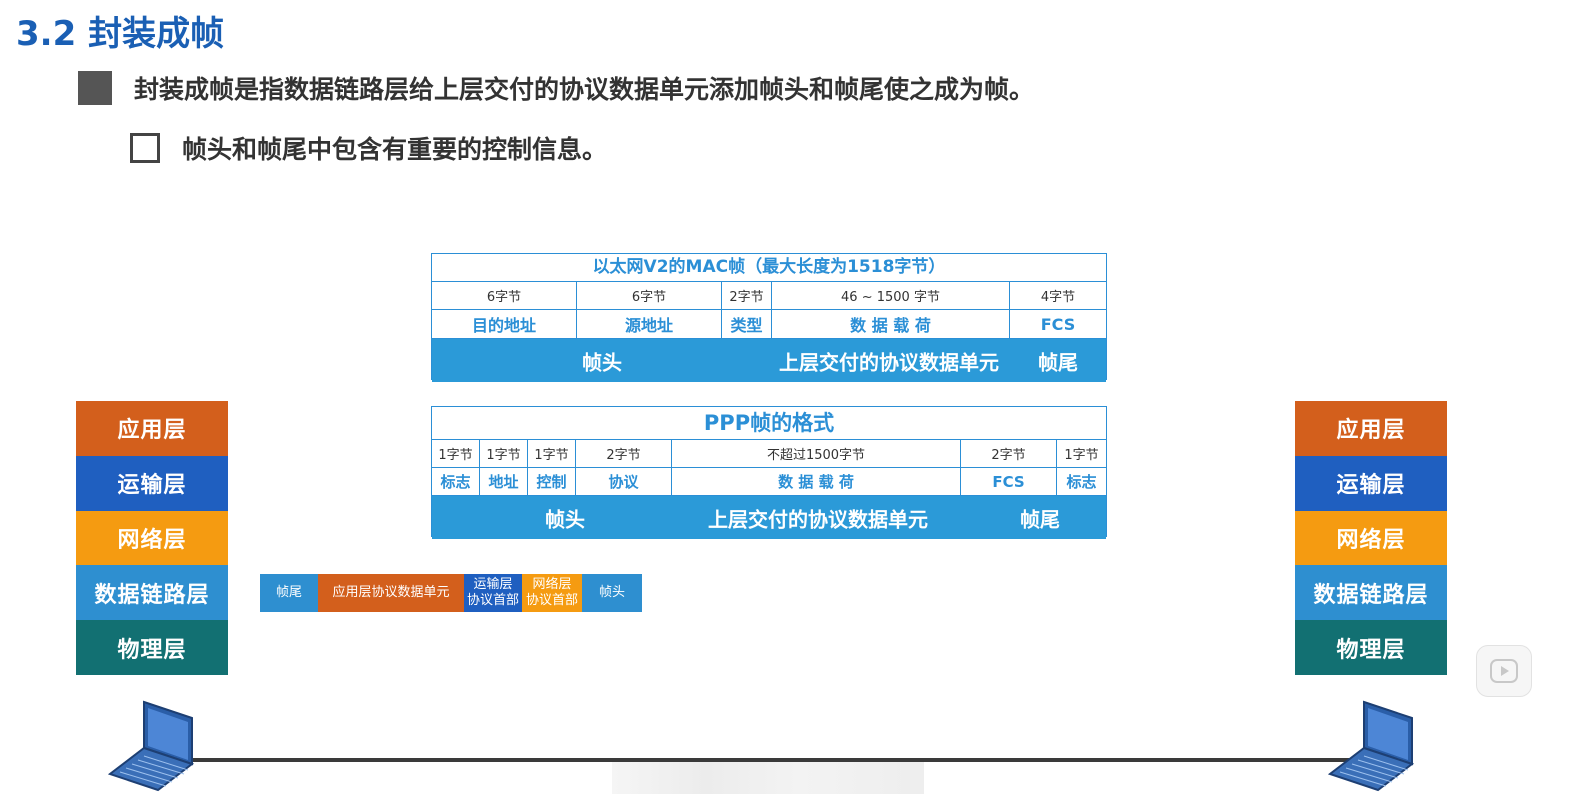  I want to click on play-icon, so click(1504, 671).